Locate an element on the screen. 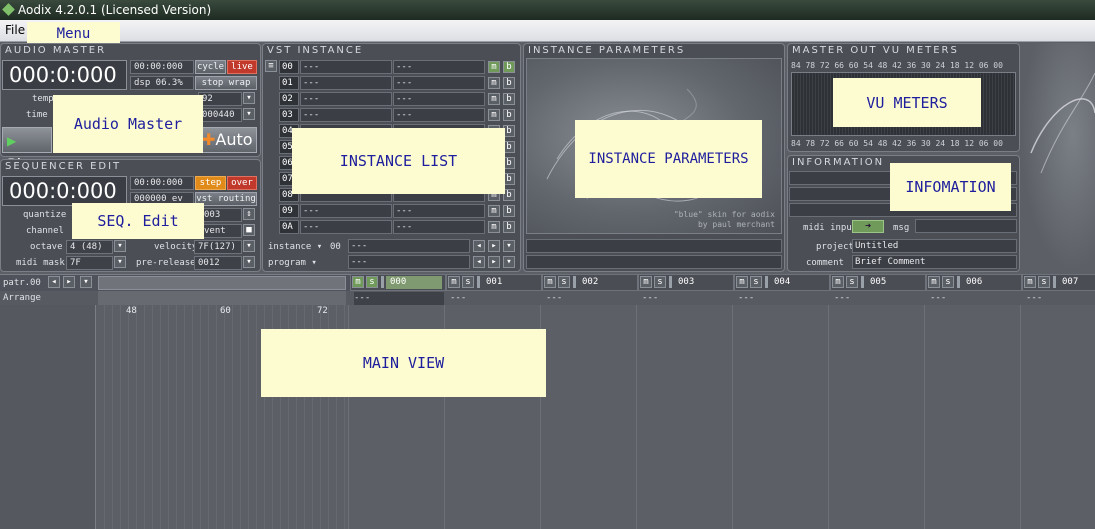  auto-button: ✚Auto is located at coordinates (227, 140).